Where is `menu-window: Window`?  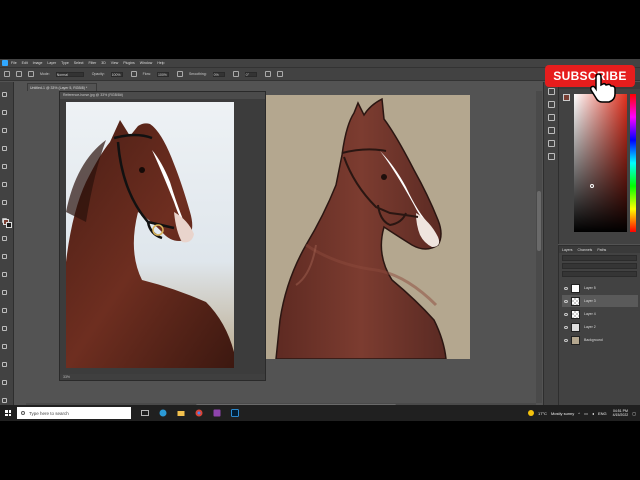 menu-window: Window is located at coordinates (146, 63).